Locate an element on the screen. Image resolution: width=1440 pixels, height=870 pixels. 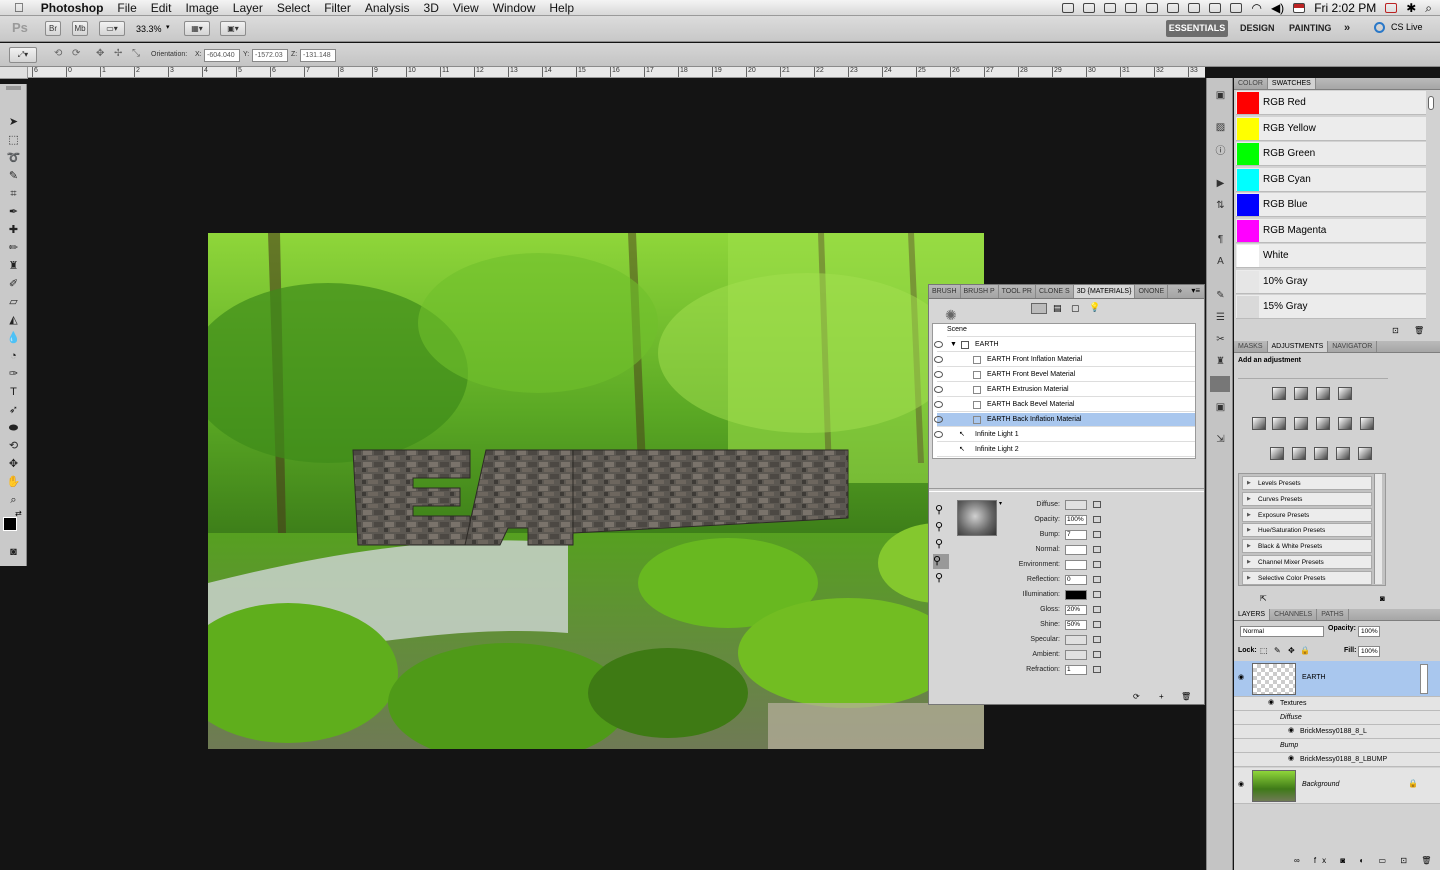
clone-source-icon: ♜ is located at coordinates (1220, 362).